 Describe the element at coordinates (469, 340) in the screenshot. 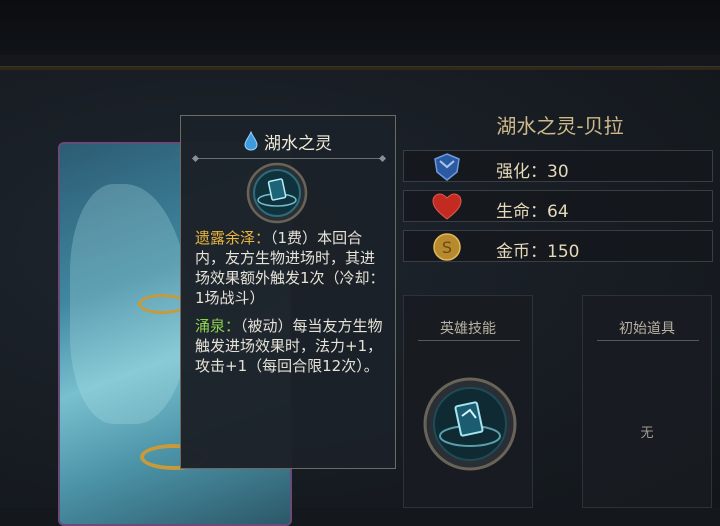

I see `hero-skill-divider` at that location.